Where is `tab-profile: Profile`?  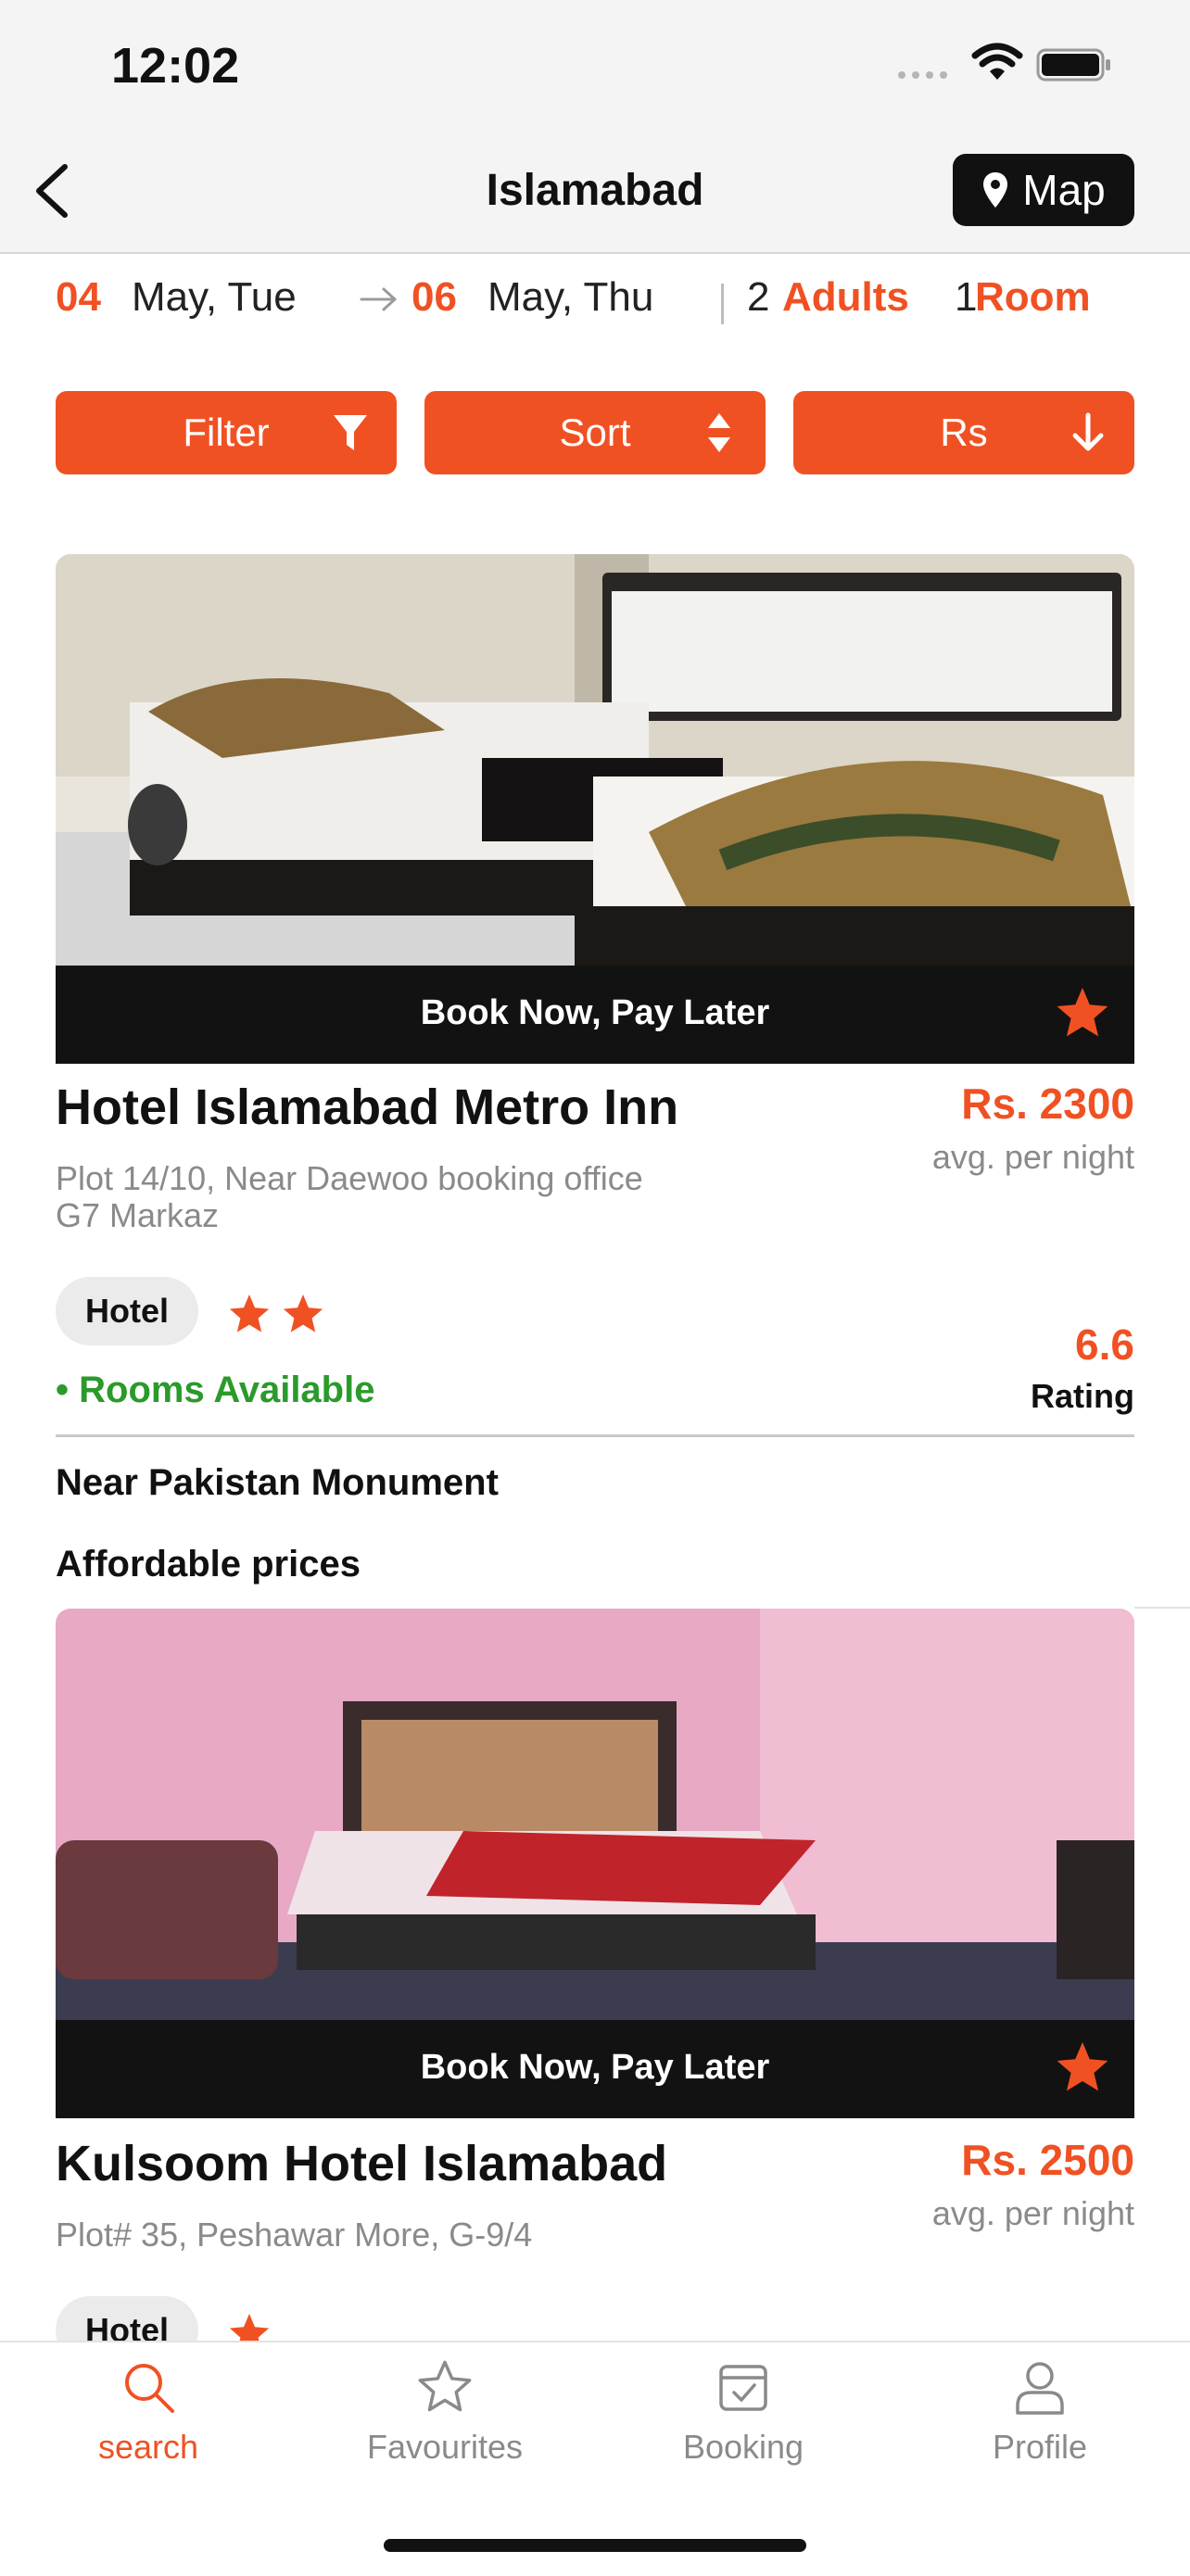
tab-profile: Profile is located at coordinates (1040, 2412).